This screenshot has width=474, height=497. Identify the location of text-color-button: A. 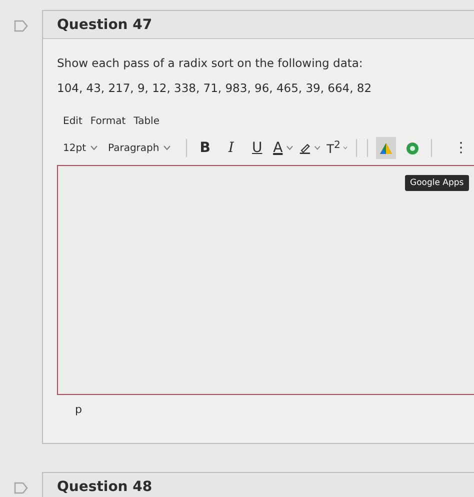
(283, 148).